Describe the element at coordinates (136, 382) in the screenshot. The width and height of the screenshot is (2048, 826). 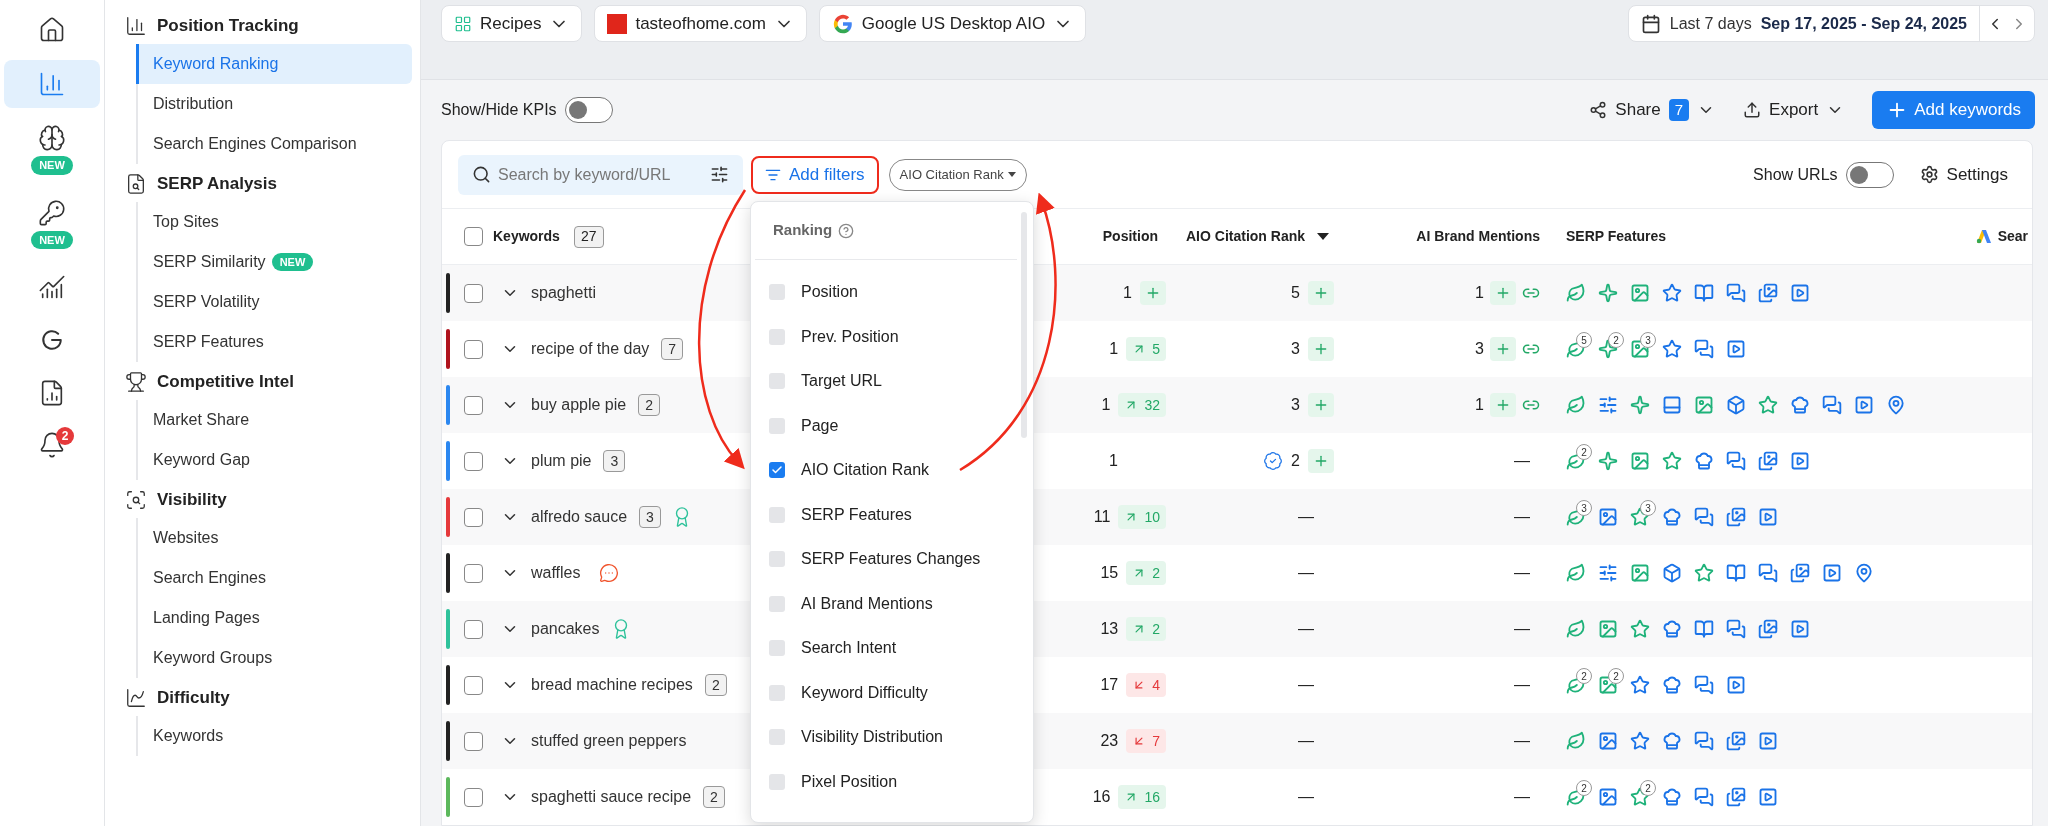
I see `trophy-icon` at that location.